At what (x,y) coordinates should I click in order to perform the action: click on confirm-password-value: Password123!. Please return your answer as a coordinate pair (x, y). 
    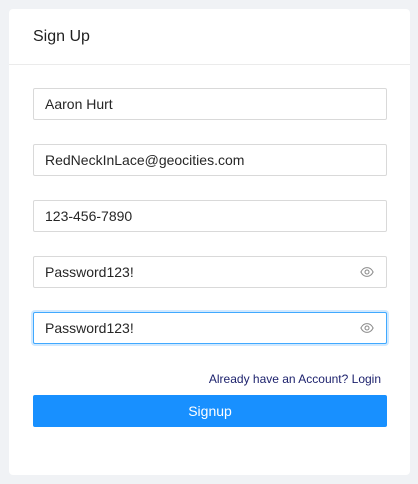
    Looking at the image, I should click on (89, 328).